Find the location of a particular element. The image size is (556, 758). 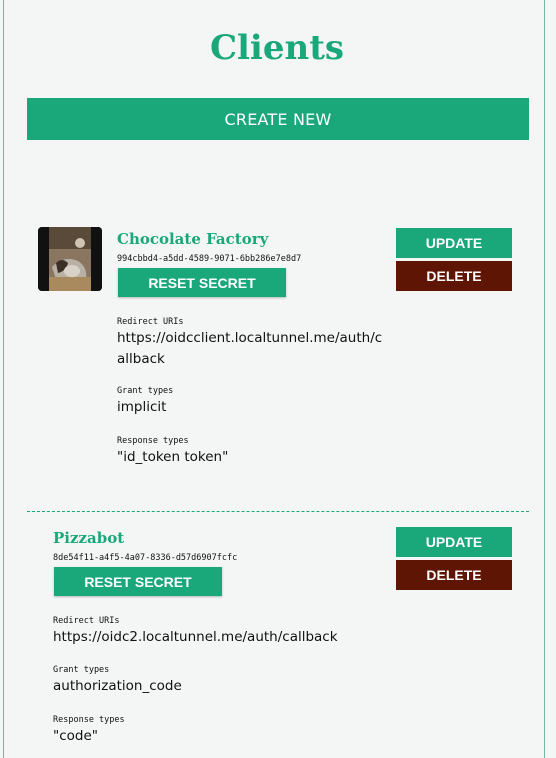

client-logo is located at coordinates (70, 259).